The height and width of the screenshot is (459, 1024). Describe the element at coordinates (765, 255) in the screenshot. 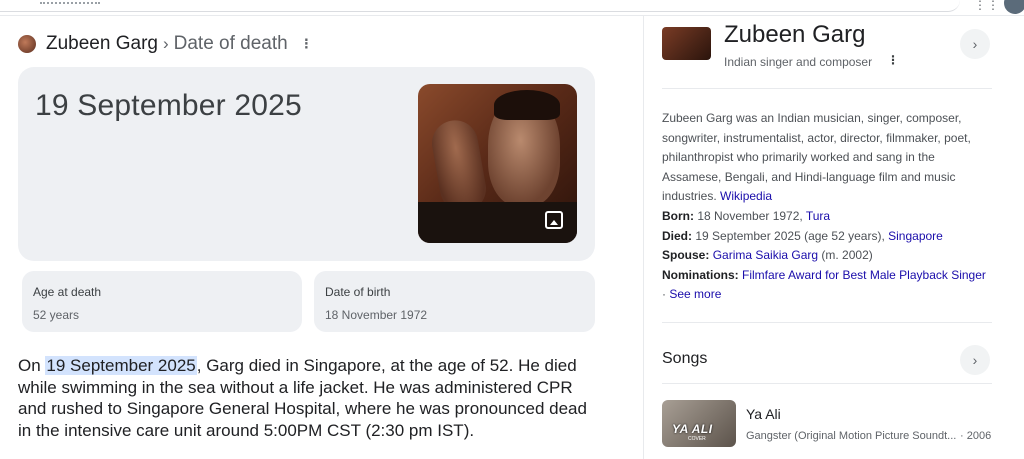

I see `spouse-link: Garima Saikia Garg` at that location.